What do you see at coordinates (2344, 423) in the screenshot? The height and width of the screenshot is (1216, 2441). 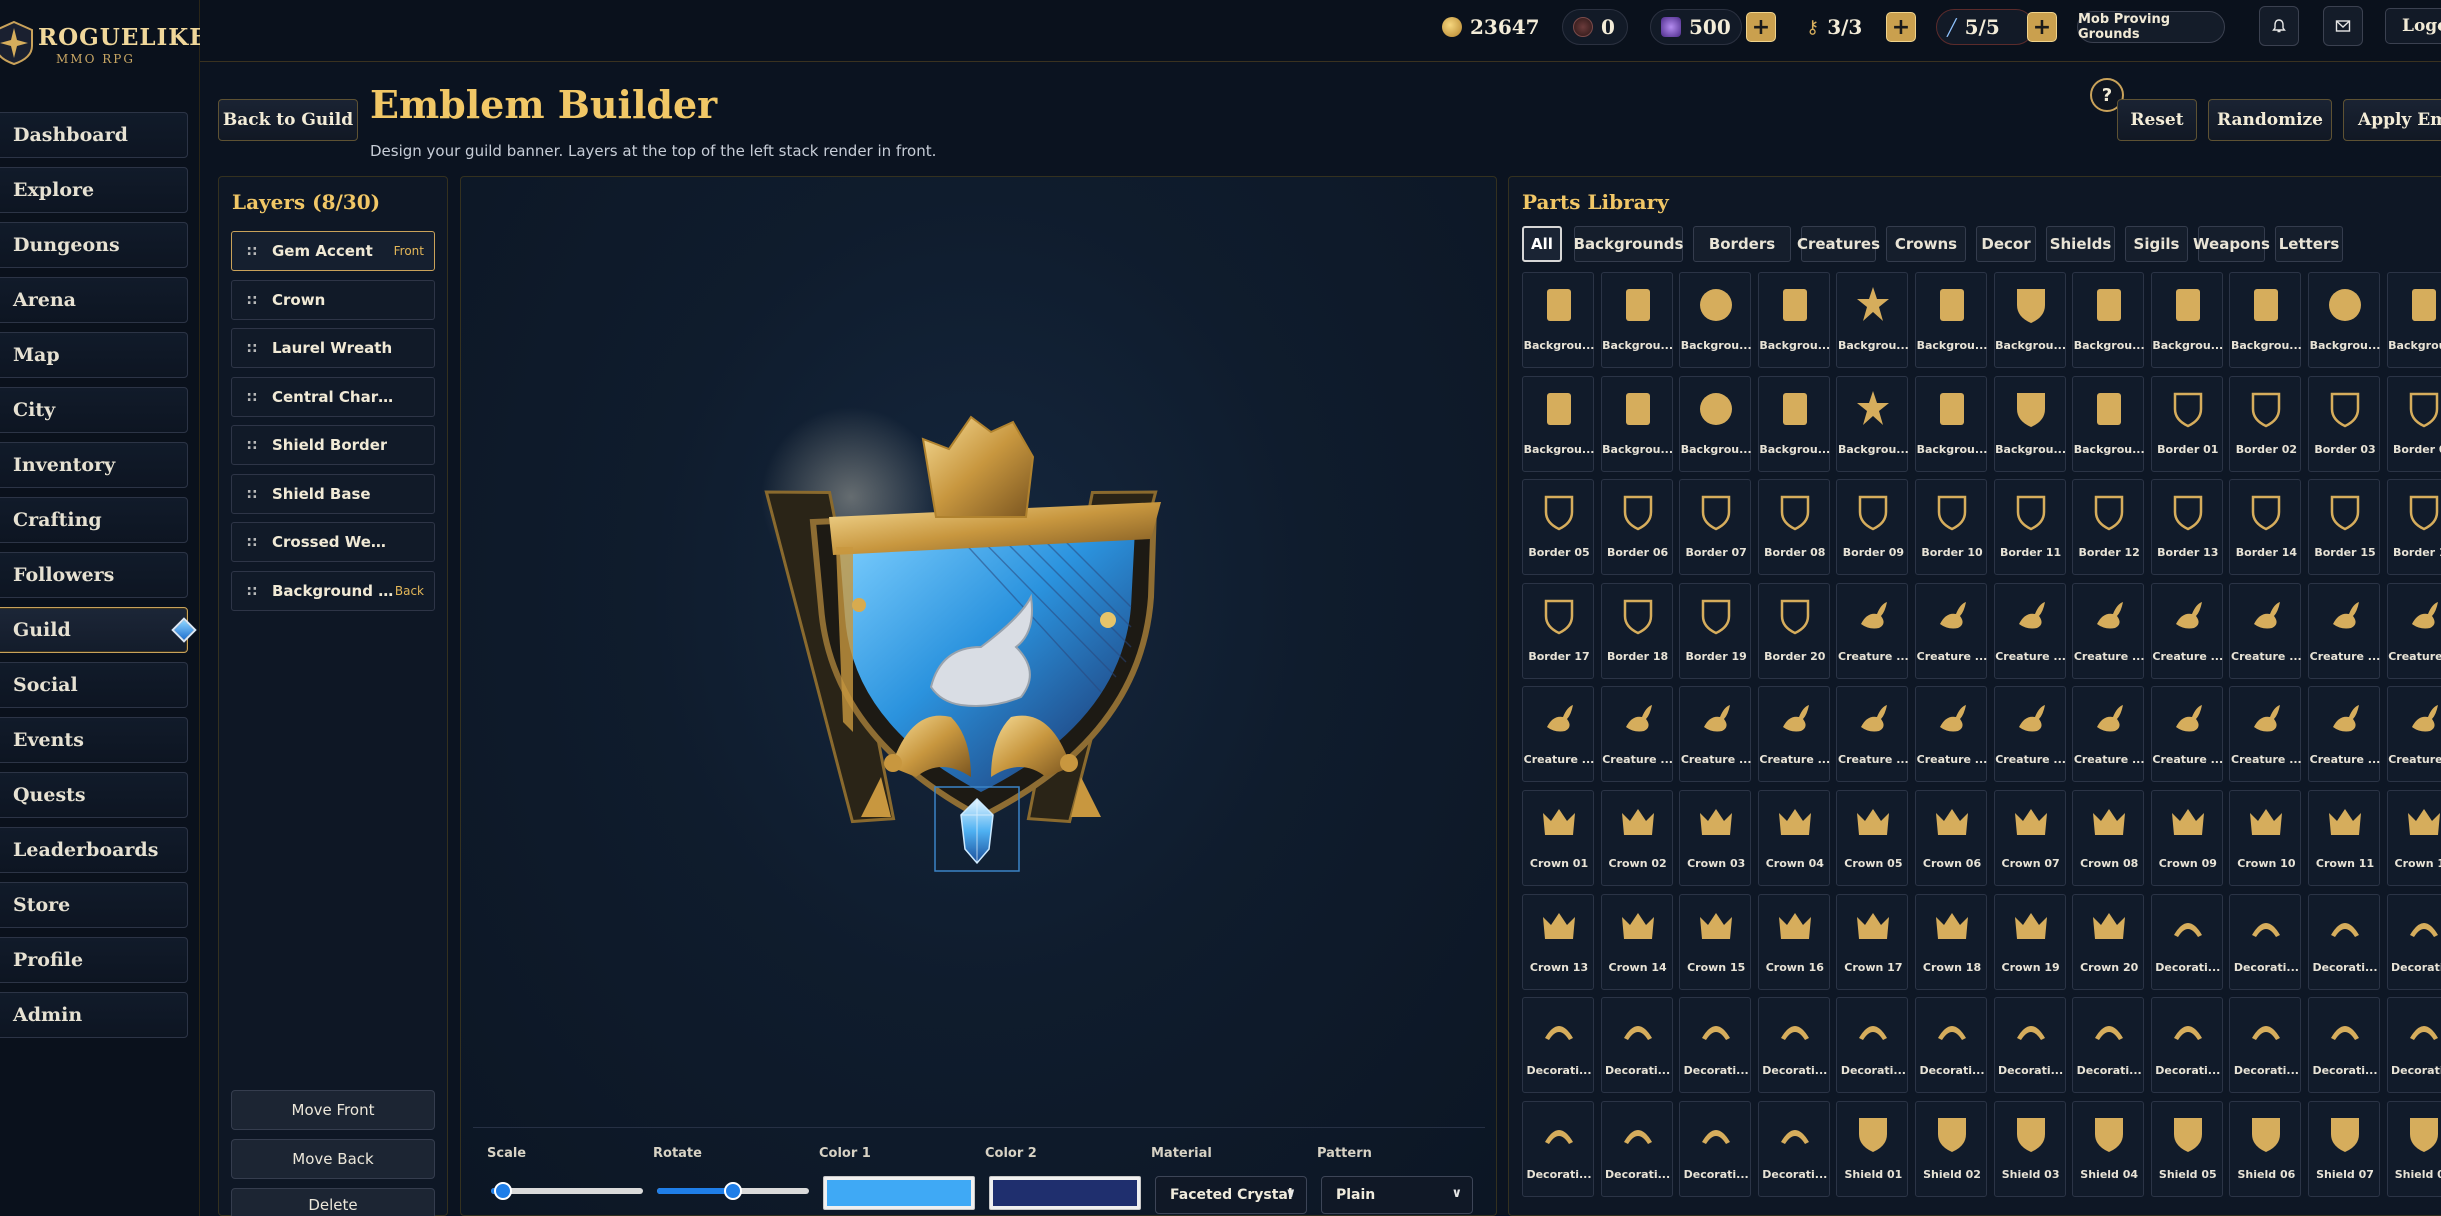 I see `part-tile: Border 03` at bounding box center [2344, 423].